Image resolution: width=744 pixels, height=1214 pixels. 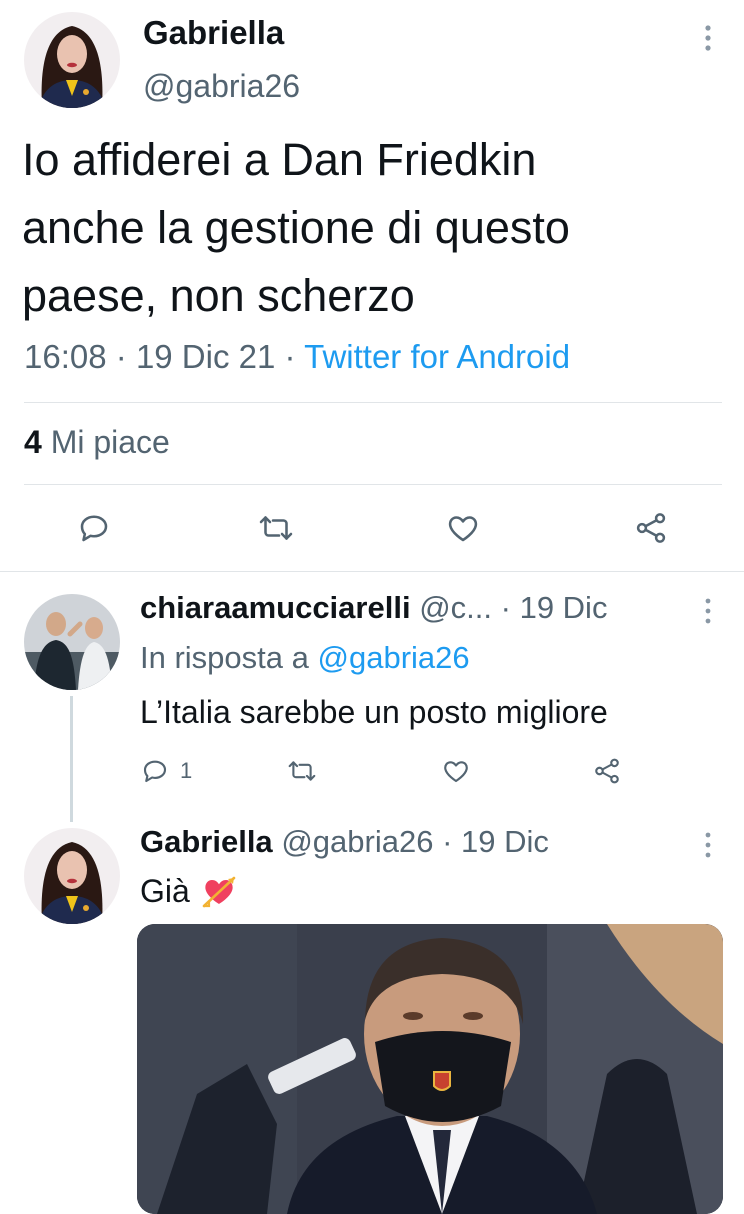 I want to click on likes-stat: 4 Mi piace, so click(x=97, y=442).